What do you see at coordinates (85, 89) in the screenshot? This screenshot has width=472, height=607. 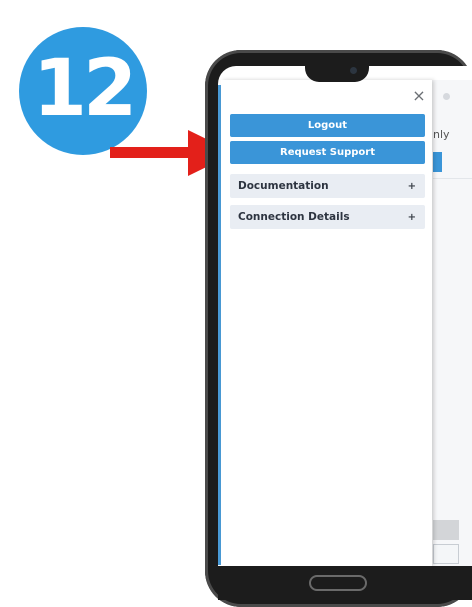 I see `step-number: 12` at bounding box center [85, 89].